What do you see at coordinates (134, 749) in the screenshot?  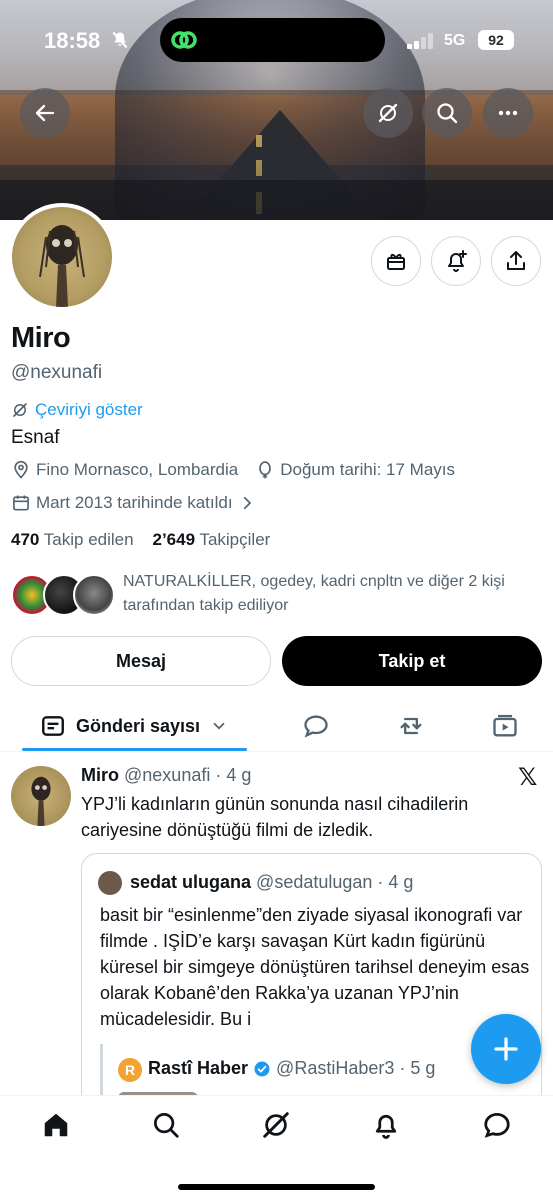 I see `active-tab-indicator` at bounding box center [134, 749].